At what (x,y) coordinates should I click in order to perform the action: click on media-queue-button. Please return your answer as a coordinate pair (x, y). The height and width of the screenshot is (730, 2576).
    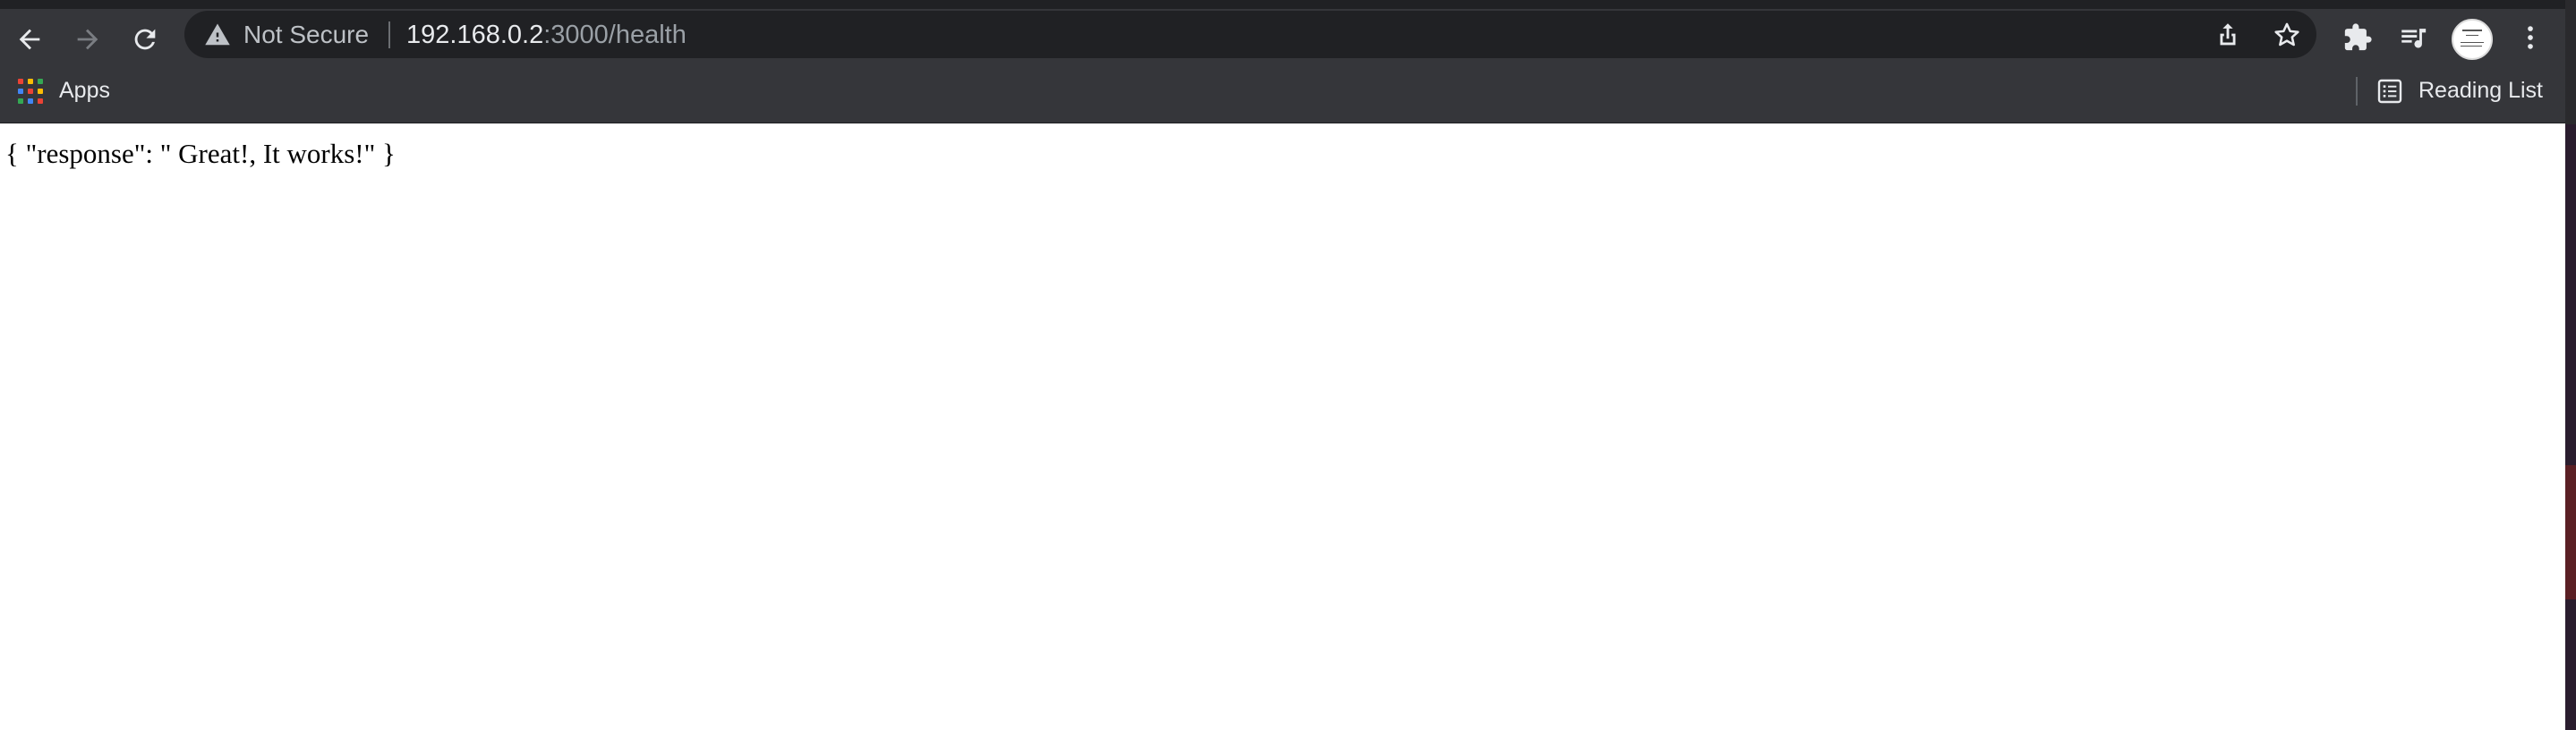
    Looking at the image, I should click on (2413, 38).